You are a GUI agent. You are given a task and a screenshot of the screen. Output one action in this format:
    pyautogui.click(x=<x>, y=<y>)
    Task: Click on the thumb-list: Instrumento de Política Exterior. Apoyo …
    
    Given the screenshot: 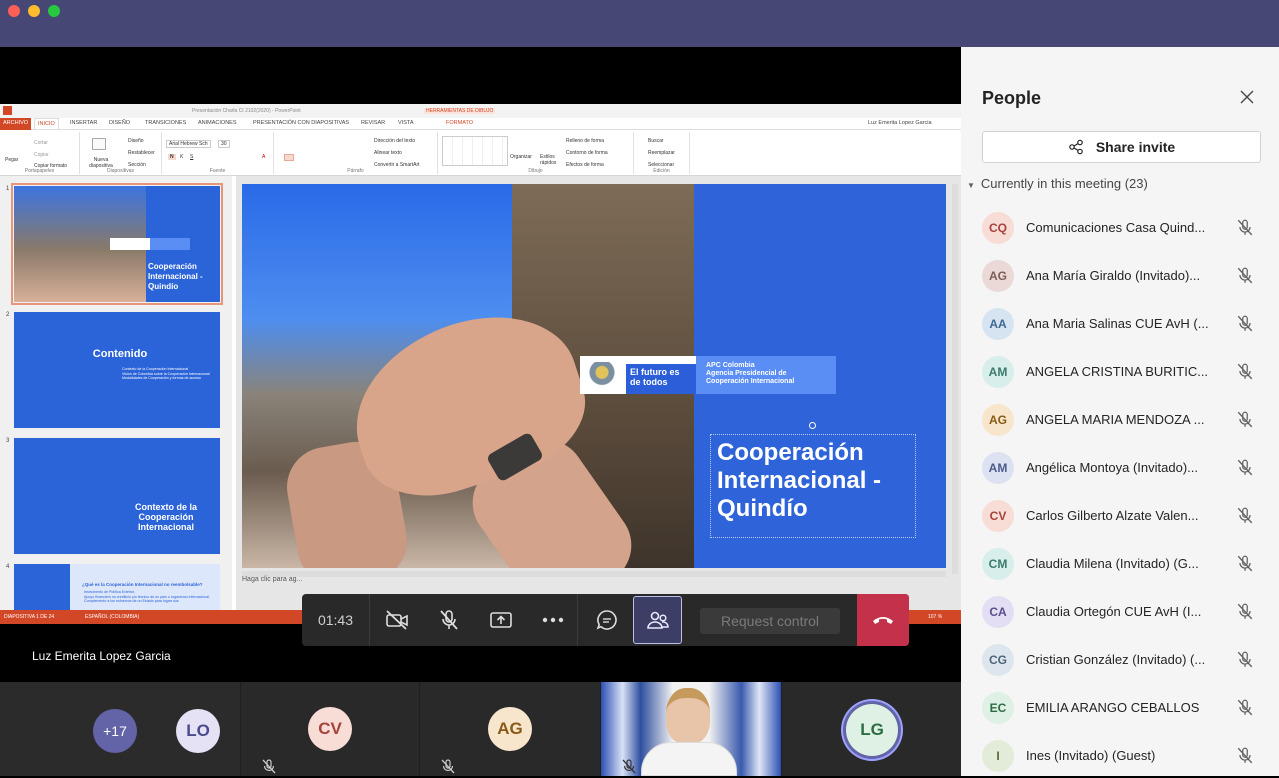 What is the action you would take?
    pyautogui.click(x=151, y=597)
    